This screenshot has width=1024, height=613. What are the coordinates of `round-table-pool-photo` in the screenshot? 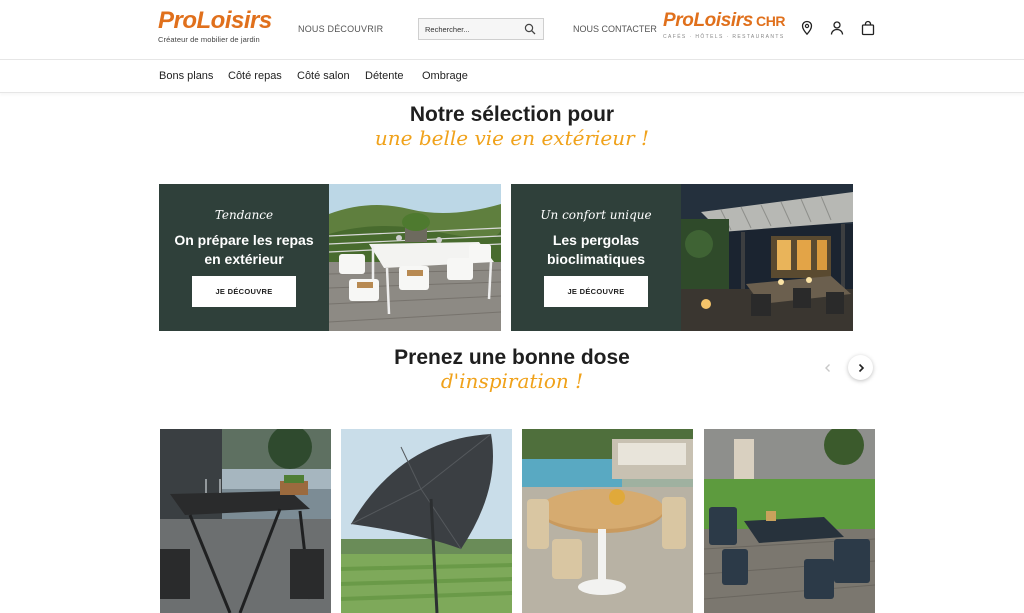 It's located at (607, 521).